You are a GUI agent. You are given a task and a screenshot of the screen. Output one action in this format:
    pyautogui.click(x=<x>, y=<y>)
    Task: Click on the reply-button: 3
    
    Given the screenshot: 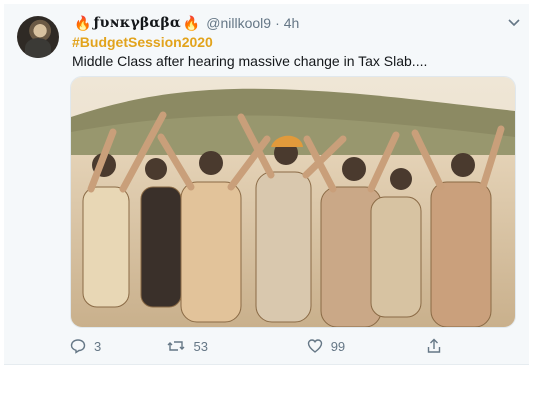 What is the action you would take?
    pyautogui.click(x=114, y=346)
    